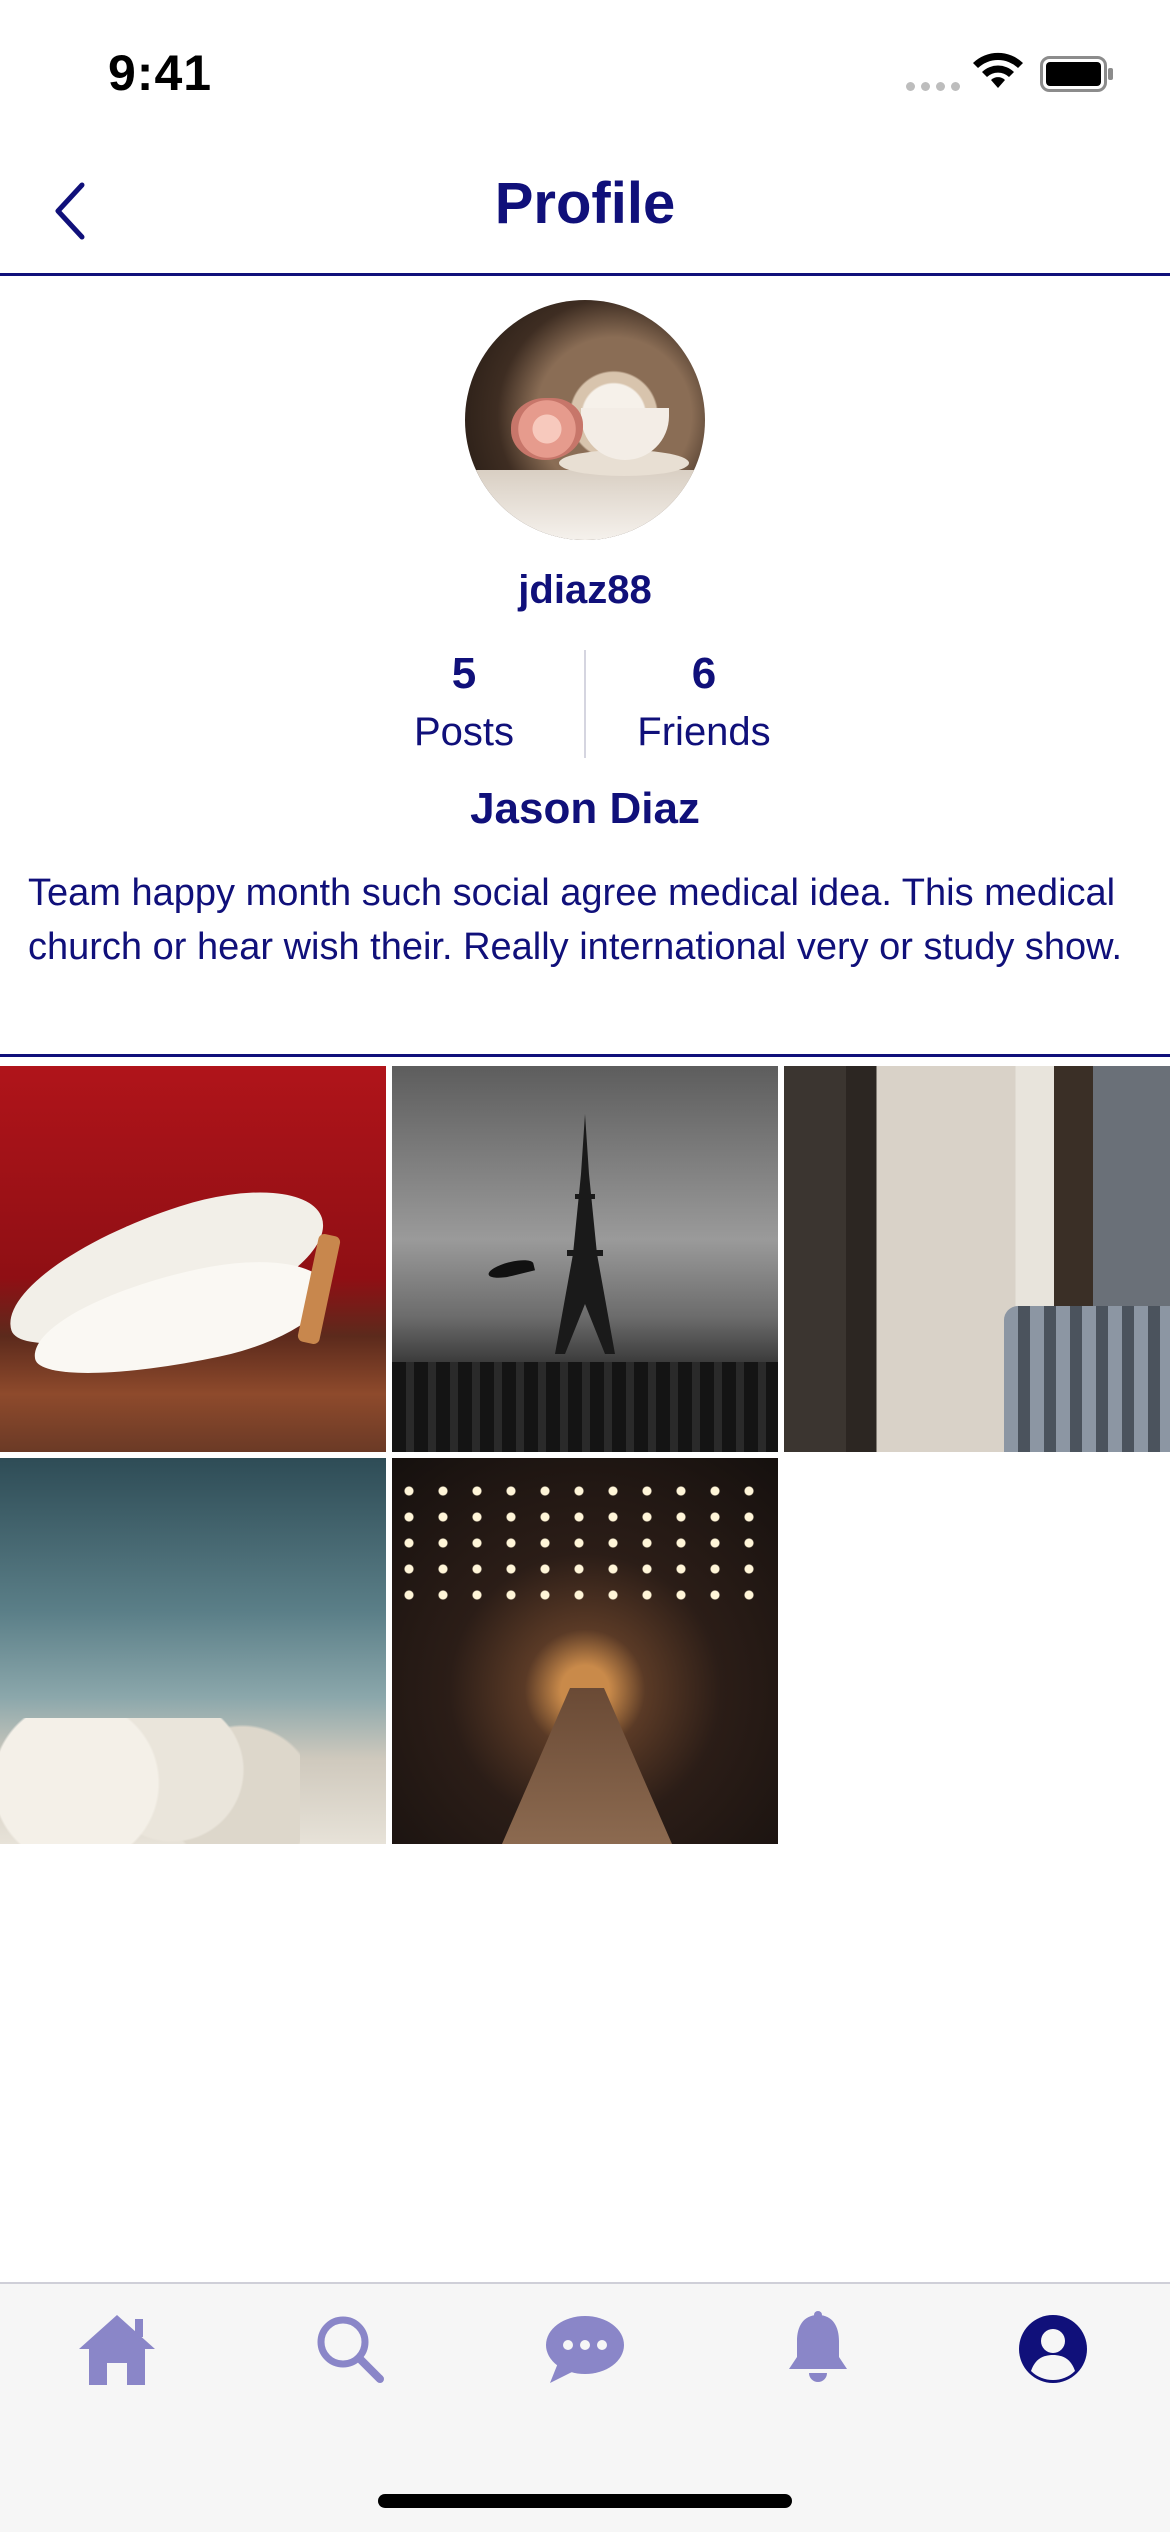 The height and width of the screenshot is (2532, 1170). Describe the element at coordinates (464, 673) in the screenshot. I see `posts-count: 5` at that location.